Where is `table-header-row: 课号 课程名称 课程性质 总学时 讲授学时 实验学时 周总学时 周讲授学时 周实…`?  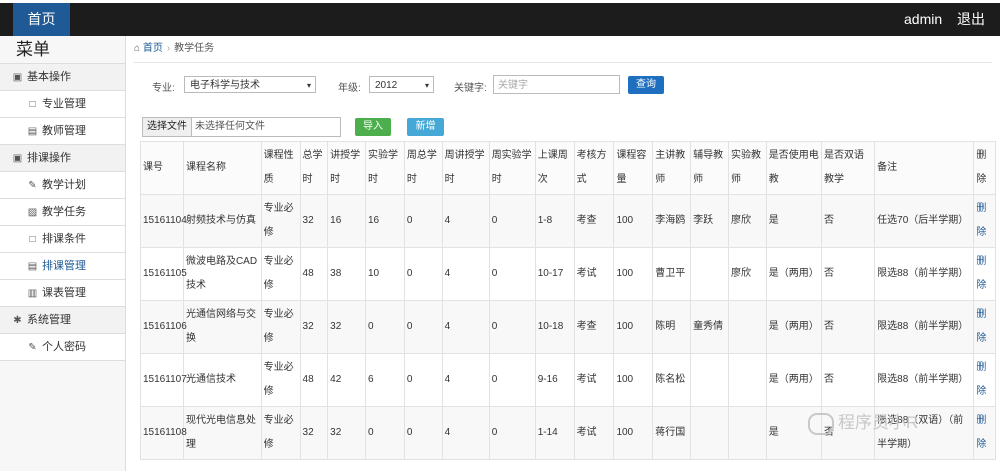 table-header-row: 课号 课程名称 课程性质 总学时 讲授学时 实验学时 周总学时 周讲授学时 周实… is located at coordinates (568, 168).